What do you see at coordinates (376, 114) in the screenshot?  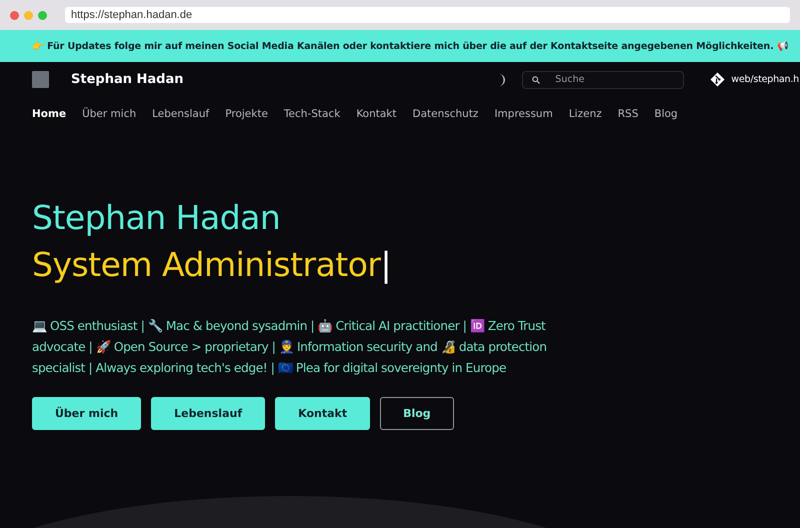 I see `nav-link: Kontakt` at bounding box center [376, 114].